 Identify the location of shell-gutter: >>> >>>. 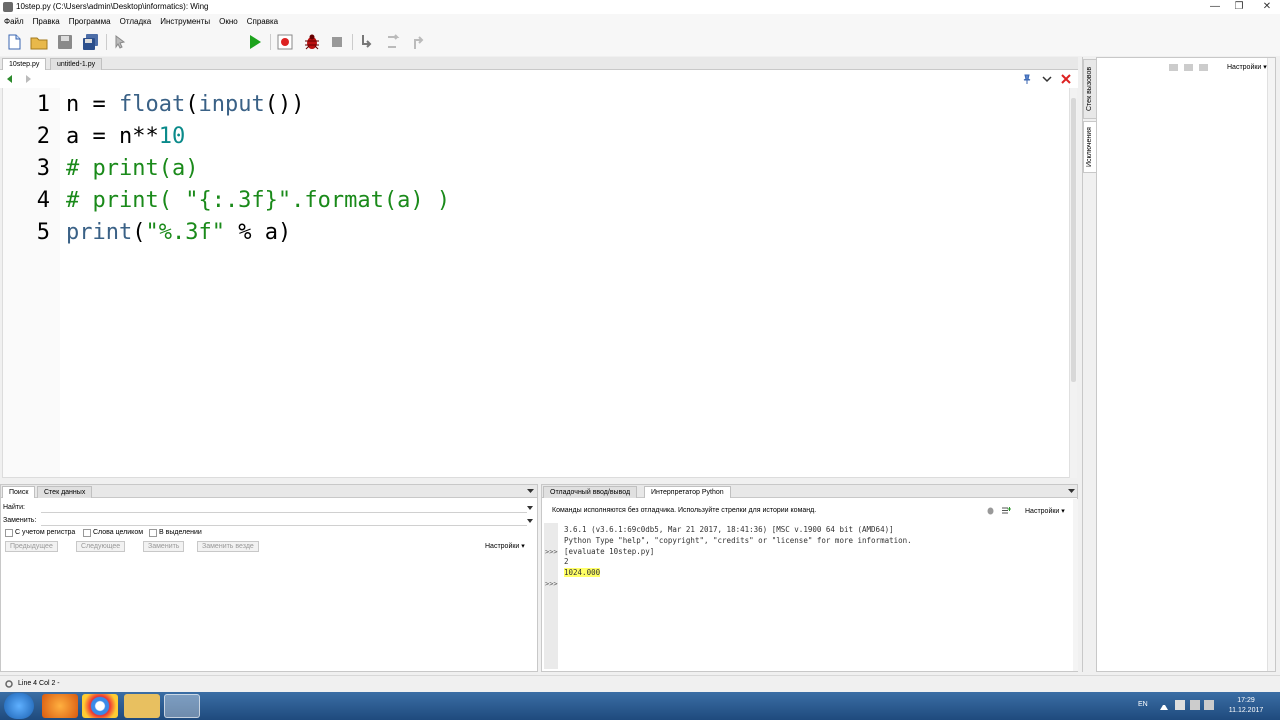
(551, 596).